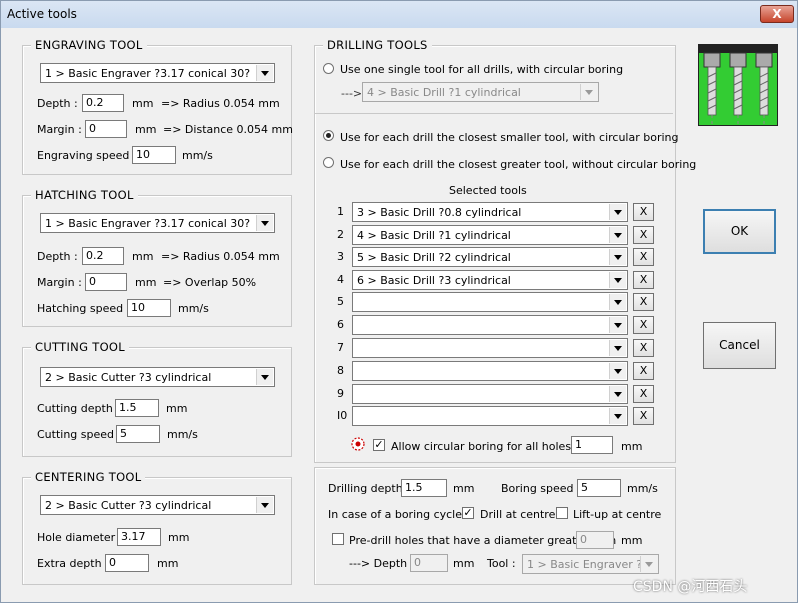 The height and width of the screenshot is (603, 798). I want to click on centering-extra-unit: mm, so click(168, 563).